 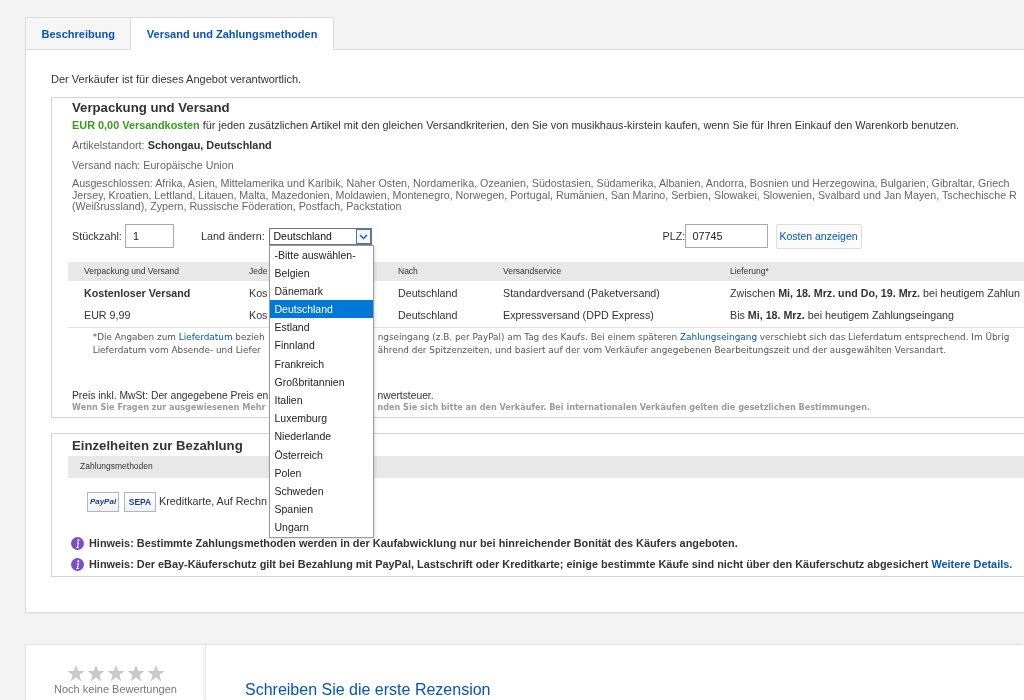 I want to click on price-note-text: Preis inkl. MwSt: Der angegebene Preis en, so click(x=170, y=395).